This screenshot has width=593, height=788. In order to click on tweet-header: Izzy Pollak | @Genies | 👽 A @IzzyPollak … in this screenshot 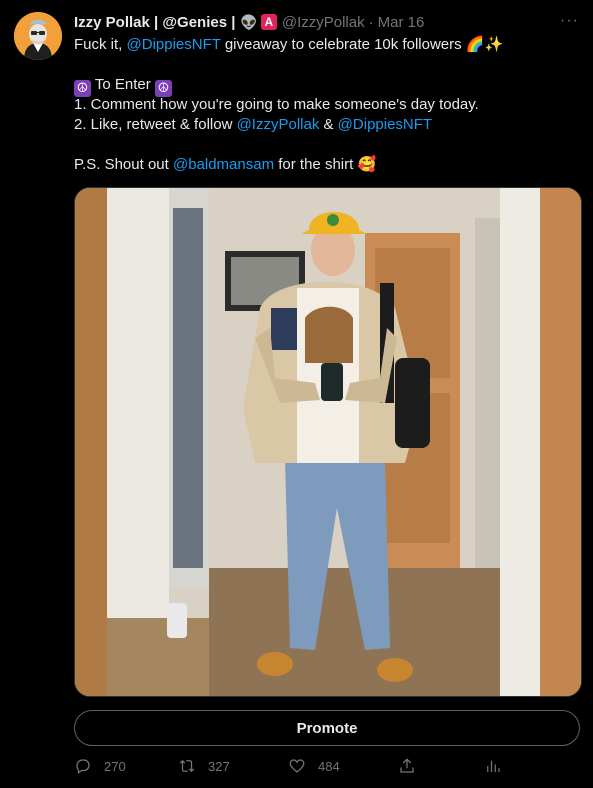, I will do `click(326, 22)`.